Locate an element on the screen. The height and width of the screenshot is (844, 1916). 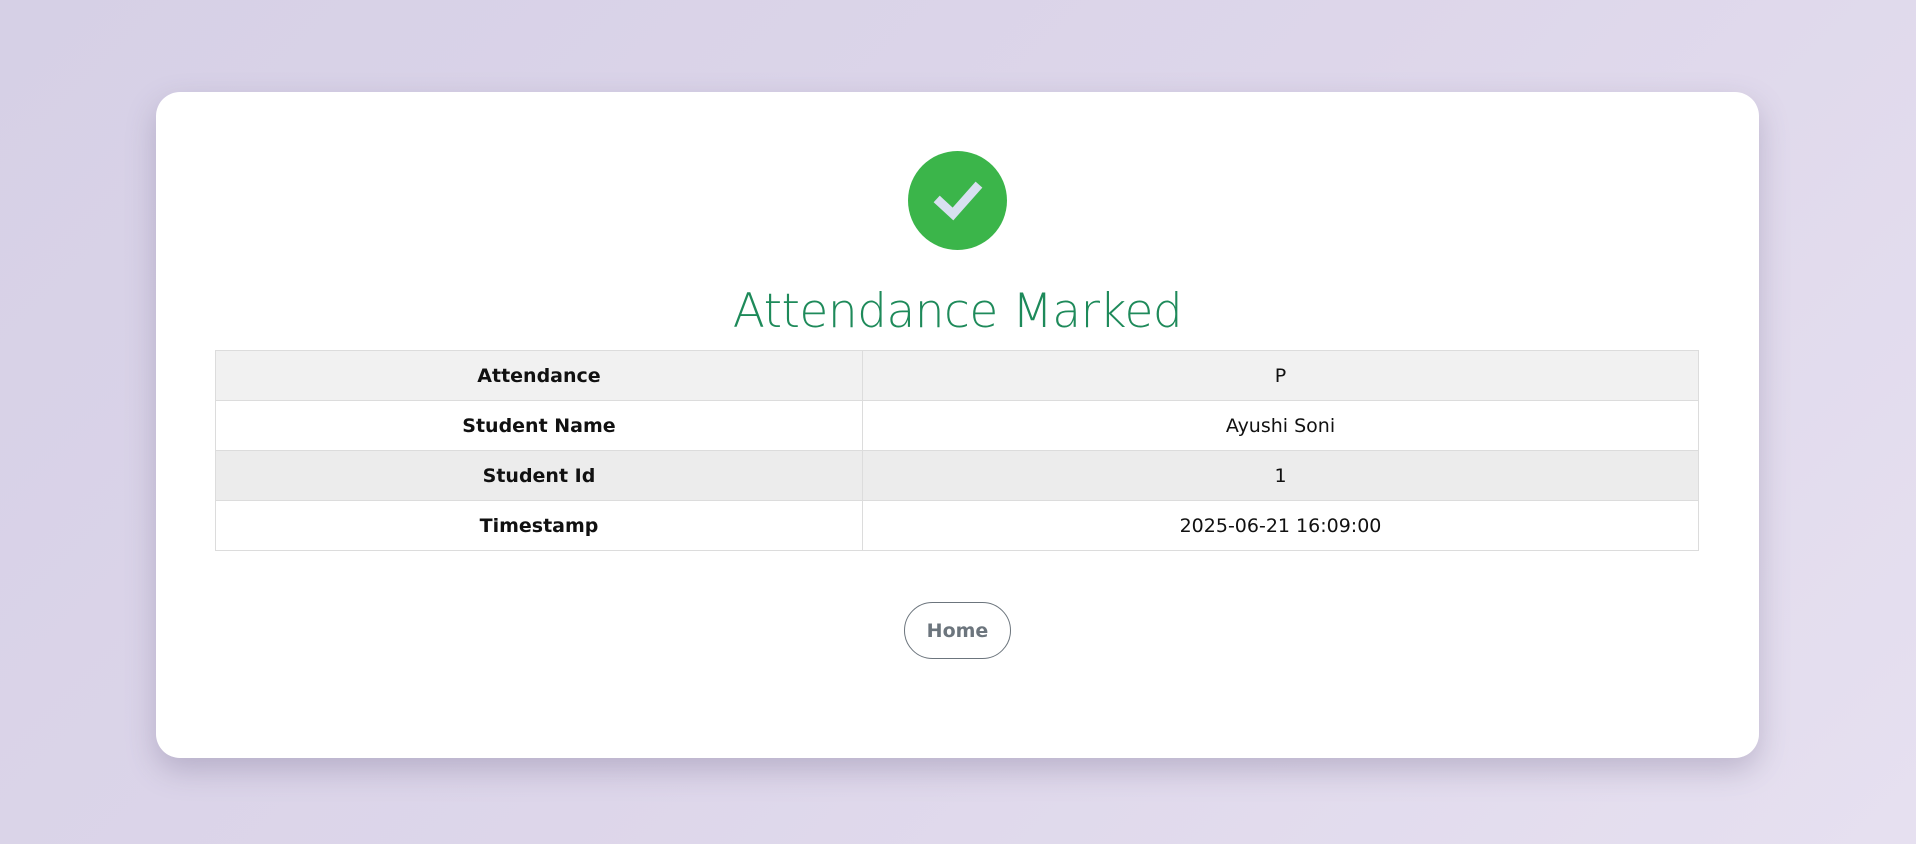
row-label: Timestamp is located at coordinates (539, 525).